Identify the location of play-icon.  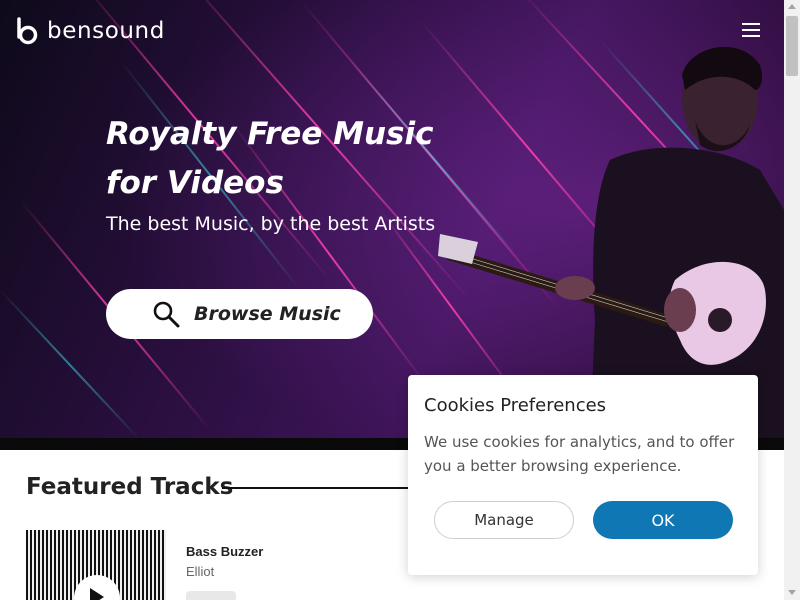
(97, 594).